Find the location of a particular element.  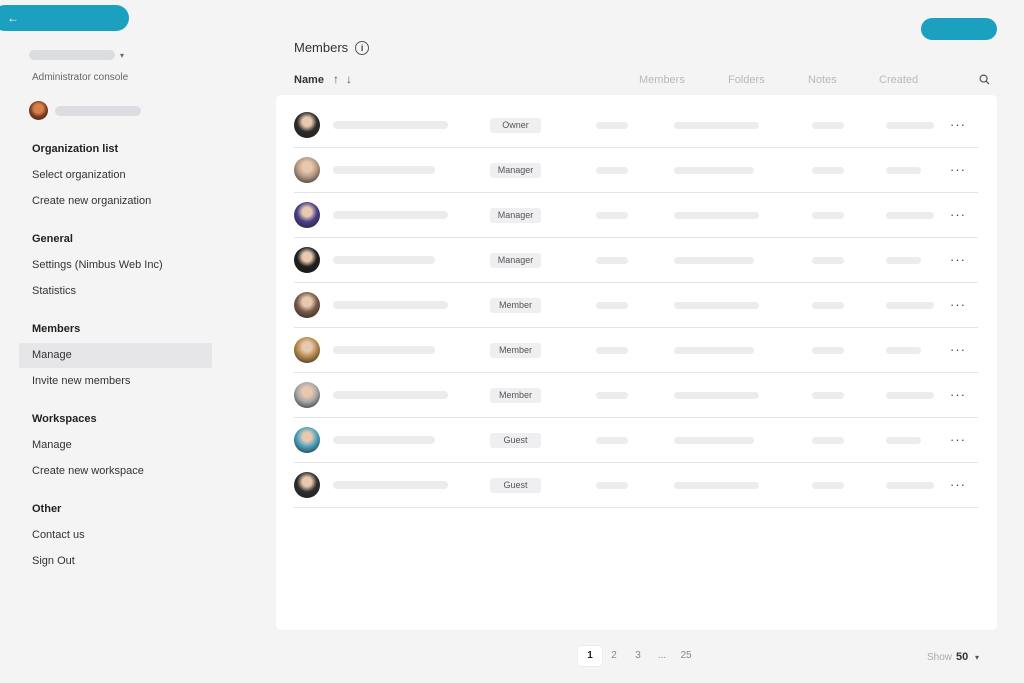

page-size-select: 50 is located at coordinates (962, 657).